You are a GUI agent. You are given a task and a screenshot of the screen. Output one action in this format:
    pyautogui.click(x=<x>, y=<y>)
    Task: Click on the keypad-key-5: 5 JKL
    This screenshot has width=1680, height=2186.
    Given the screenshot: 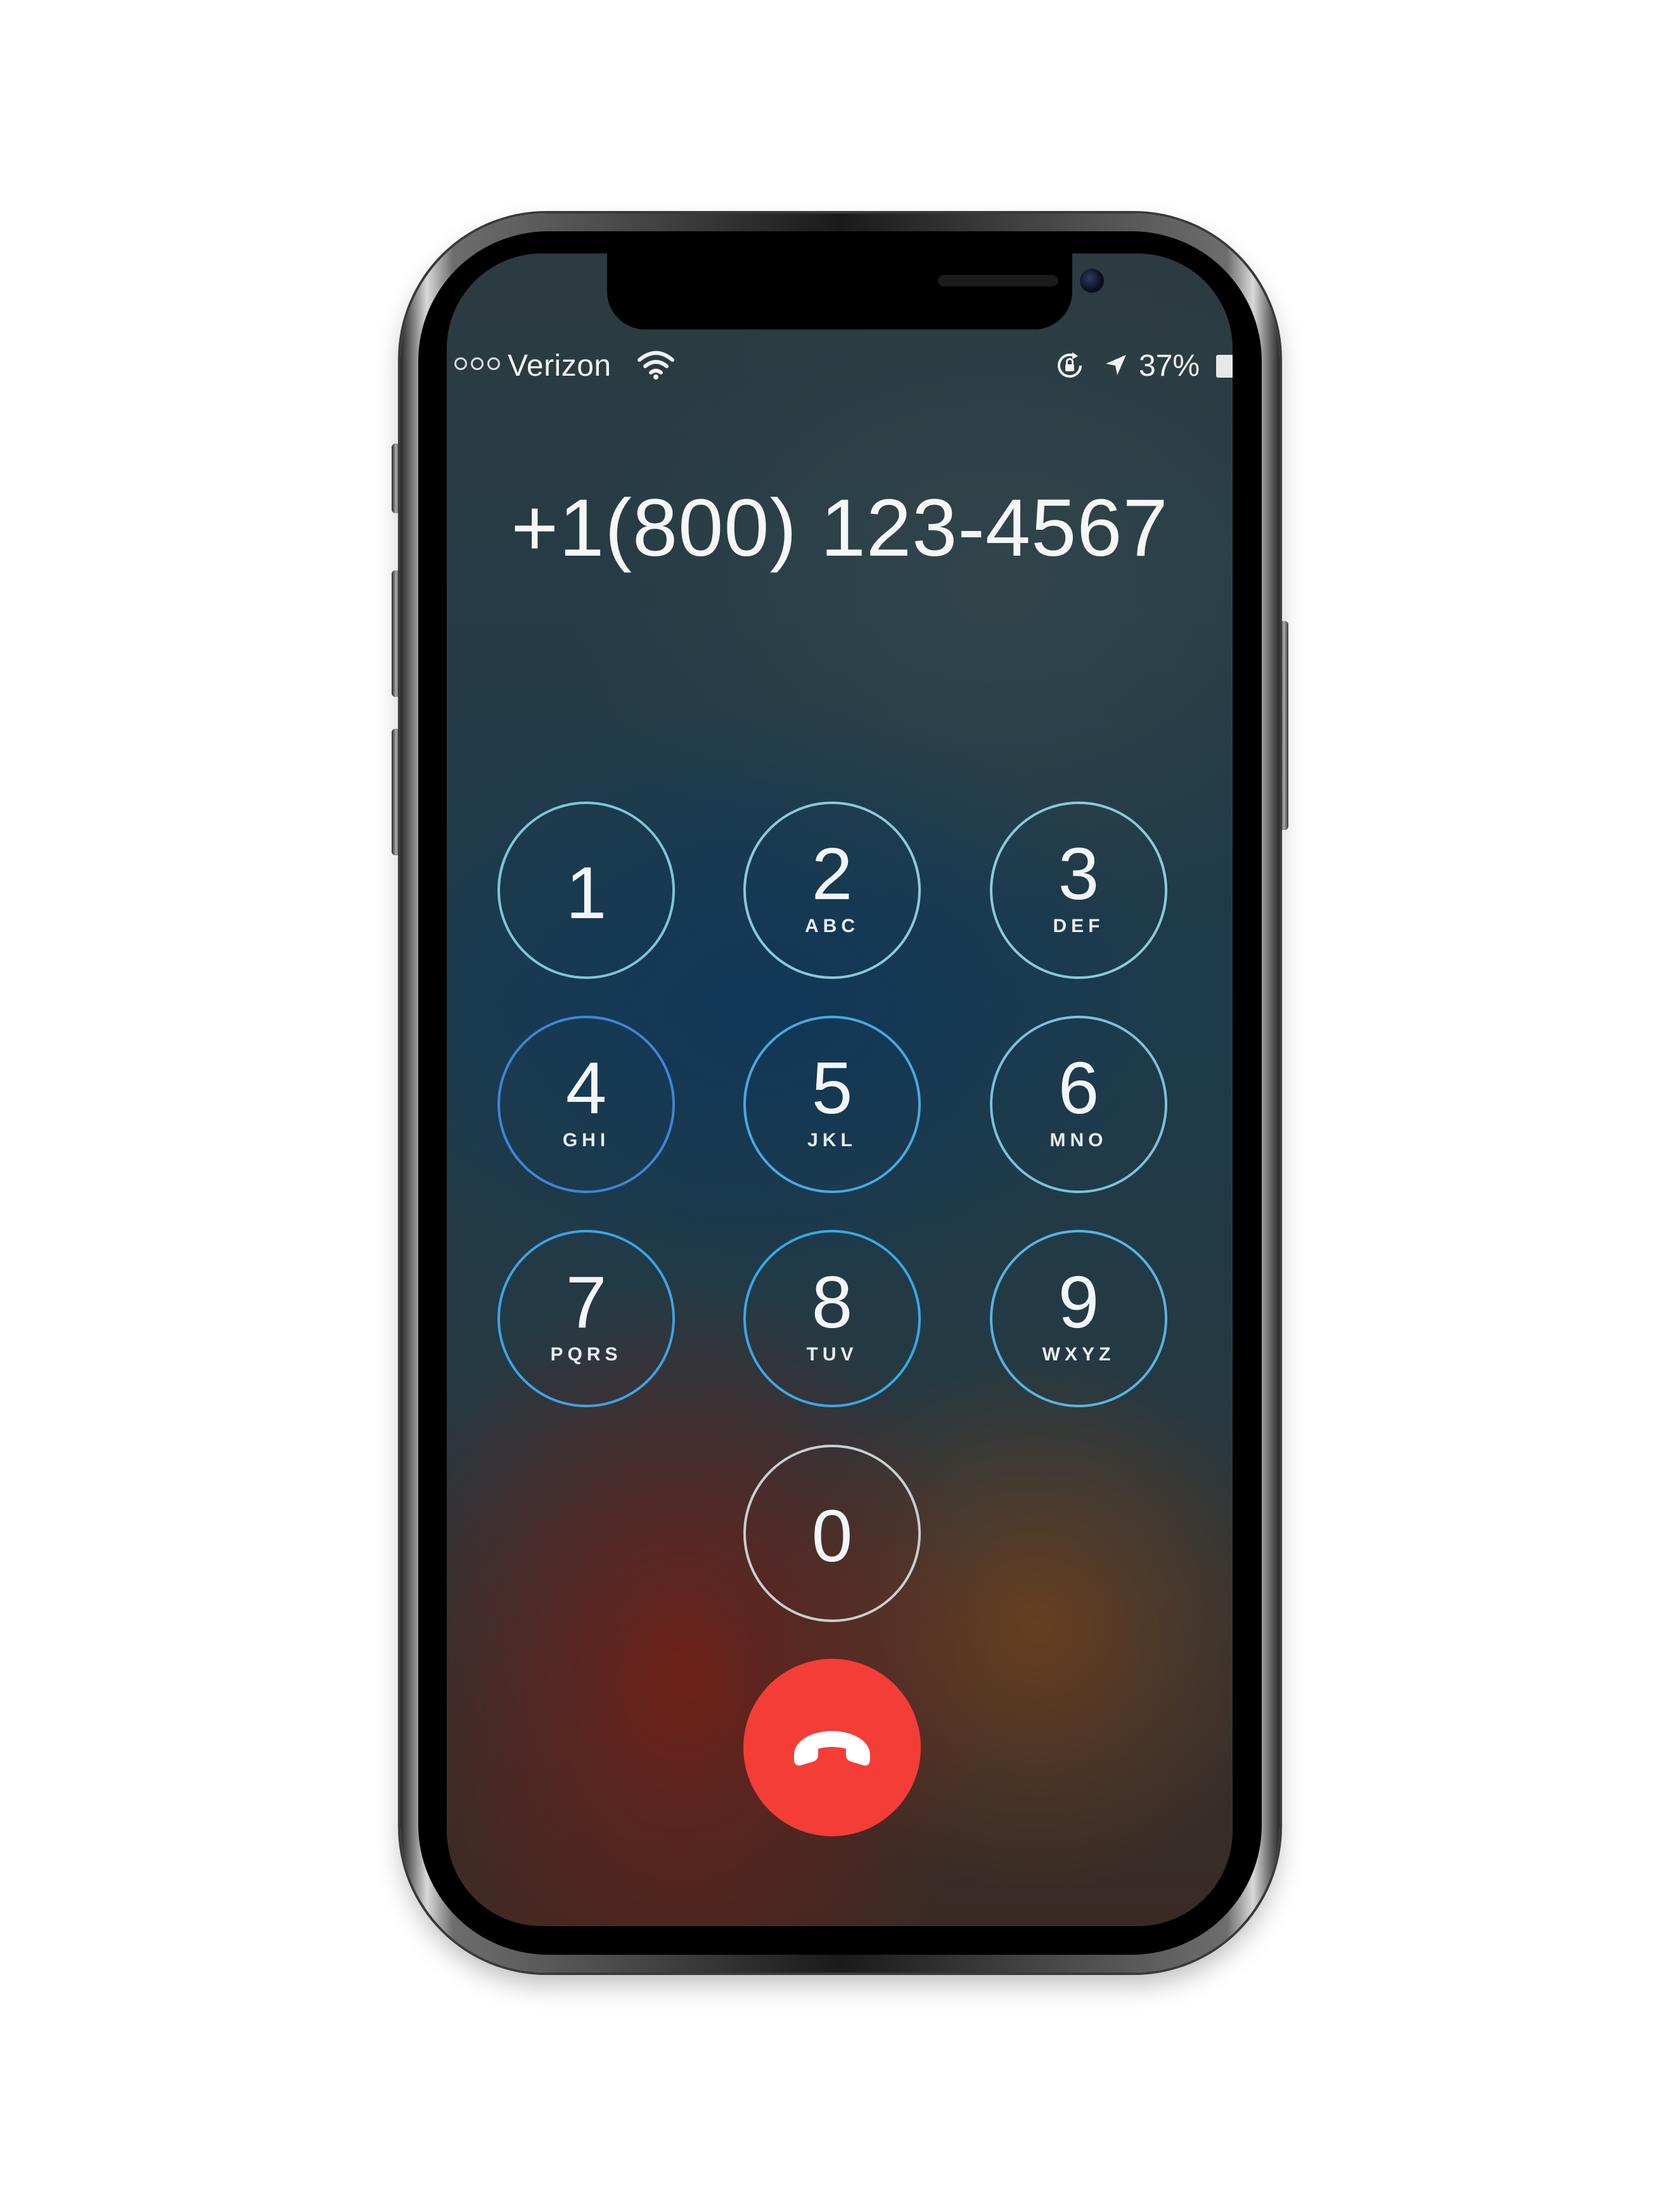 What is the action you would take?
    pyautogui.click(x=832, y=1105)
    